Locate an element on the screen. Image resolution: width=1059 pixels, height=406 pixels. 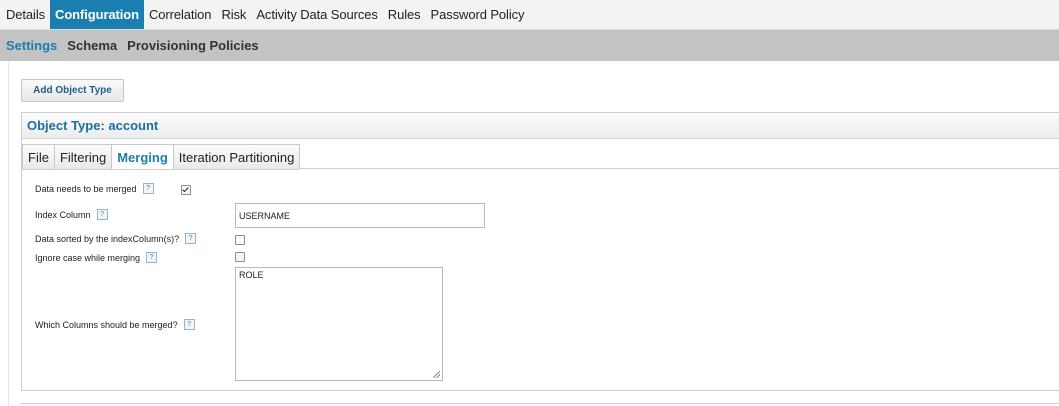
tab-correlation: Correlation is located at coordinates (180, 14).